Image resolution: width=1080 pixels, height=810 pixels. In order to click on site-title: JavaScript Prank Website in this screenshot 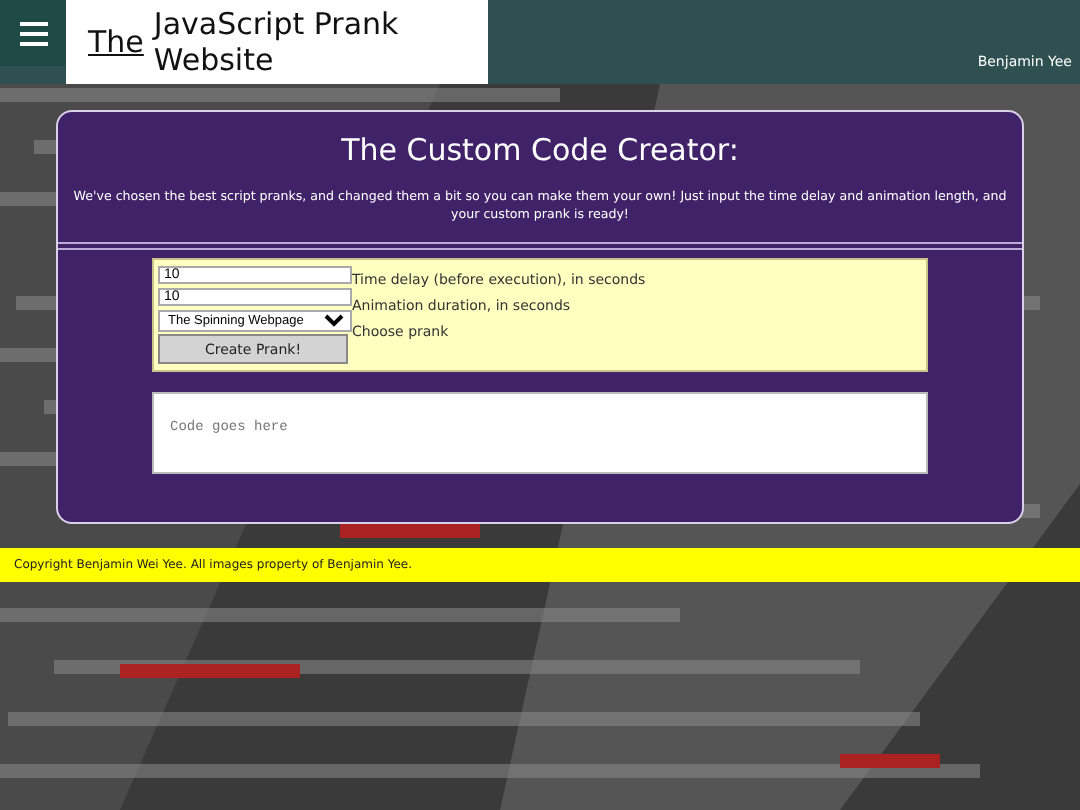, I will do `click(277, 42)`.